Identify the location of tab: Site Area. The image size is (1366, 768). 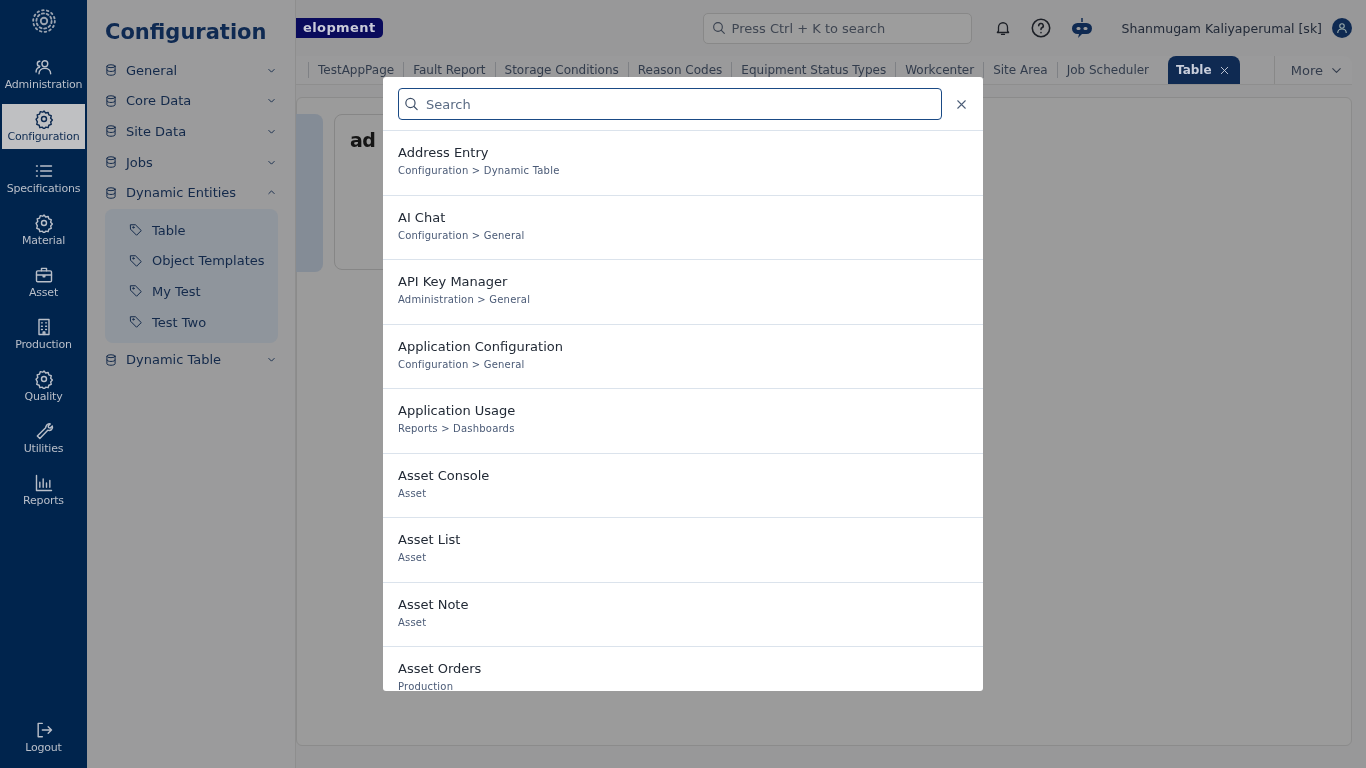
(1020, 70).